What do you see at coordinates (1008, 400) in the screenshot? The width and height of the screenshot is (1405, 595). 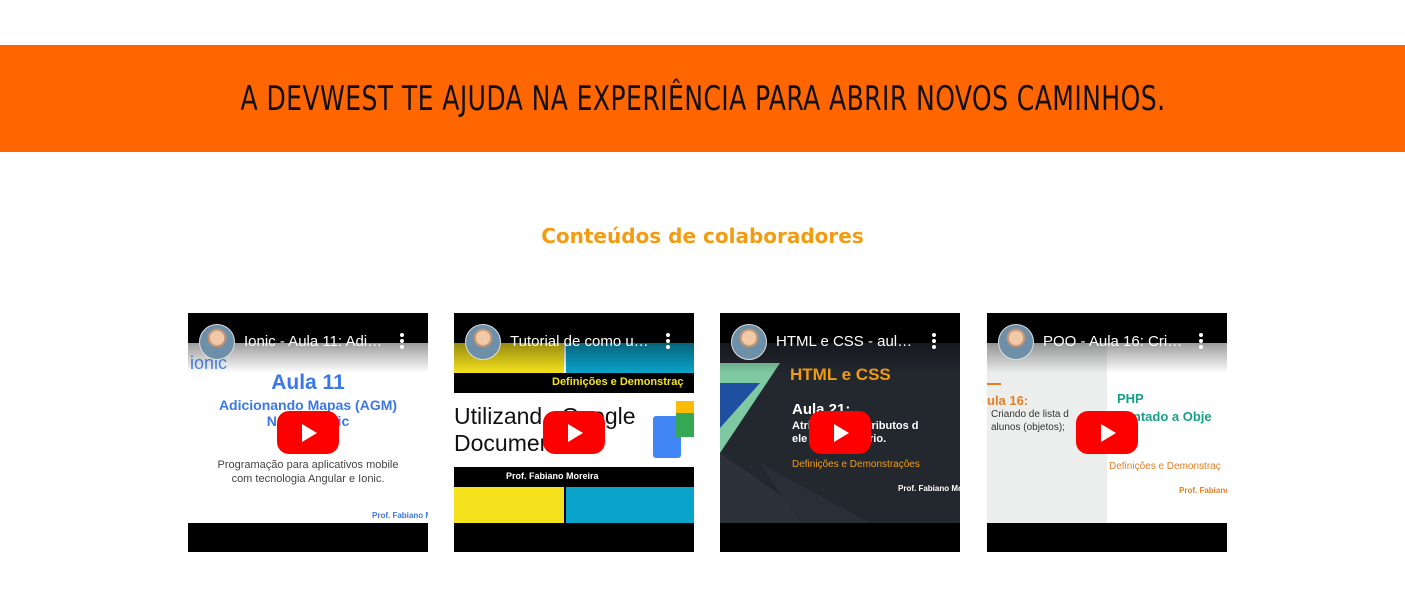 I see `thumb-heading: ula 16:` at bounding box center [1008, 400].